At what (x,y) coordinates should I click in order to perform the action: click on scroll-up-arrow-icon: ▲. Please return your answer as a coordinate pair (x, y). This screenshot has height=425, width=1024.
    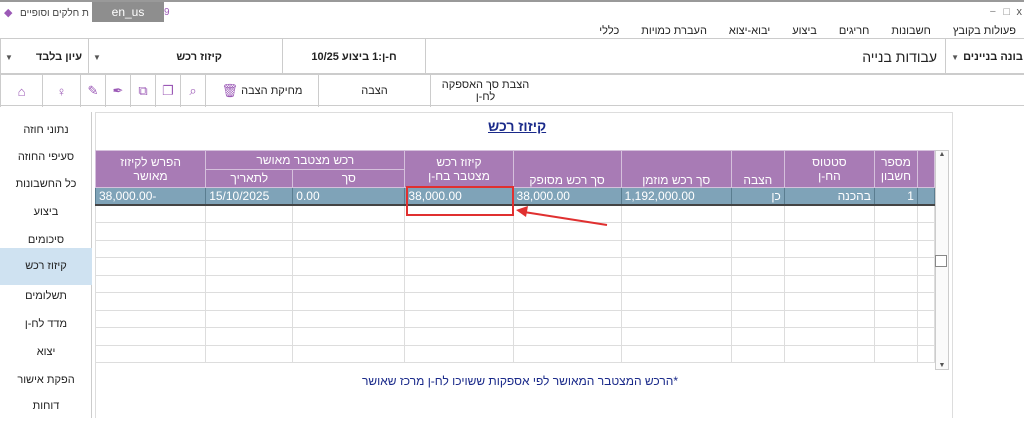
    Looking at the image, I should click on (942, 154).